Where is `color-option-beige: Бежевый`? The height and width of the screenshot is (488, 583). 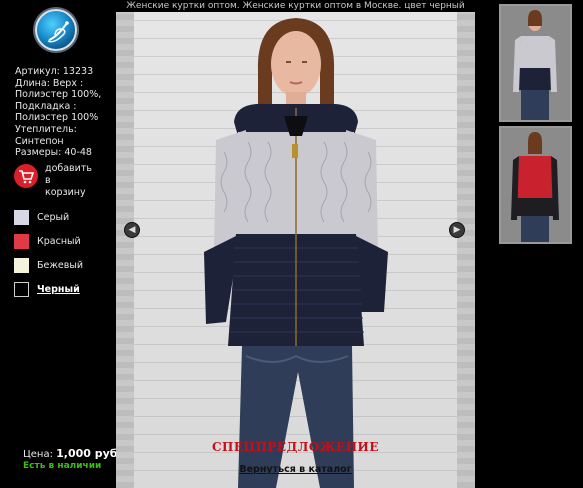
color-option-beige: Бежевый is located at coordinates (64, 270).